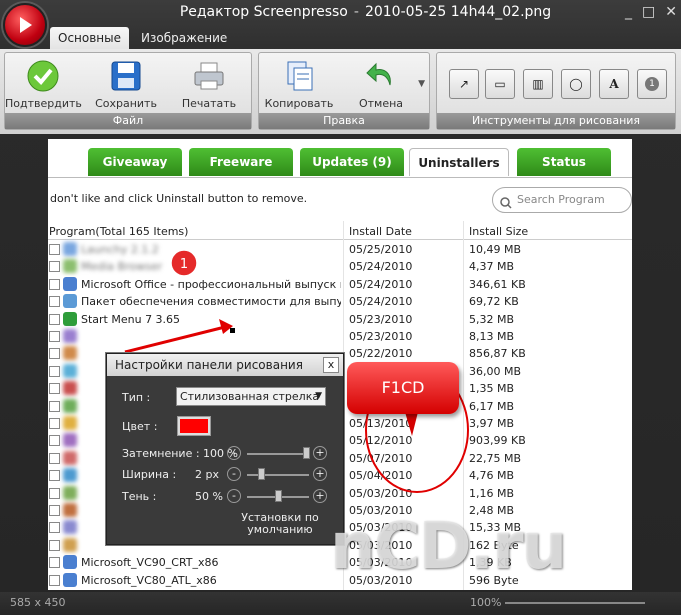  Describe the element at coordinates (251, 396) in the screenshot. I see `type-select: Стилизованная стрелка ▼` at that location.